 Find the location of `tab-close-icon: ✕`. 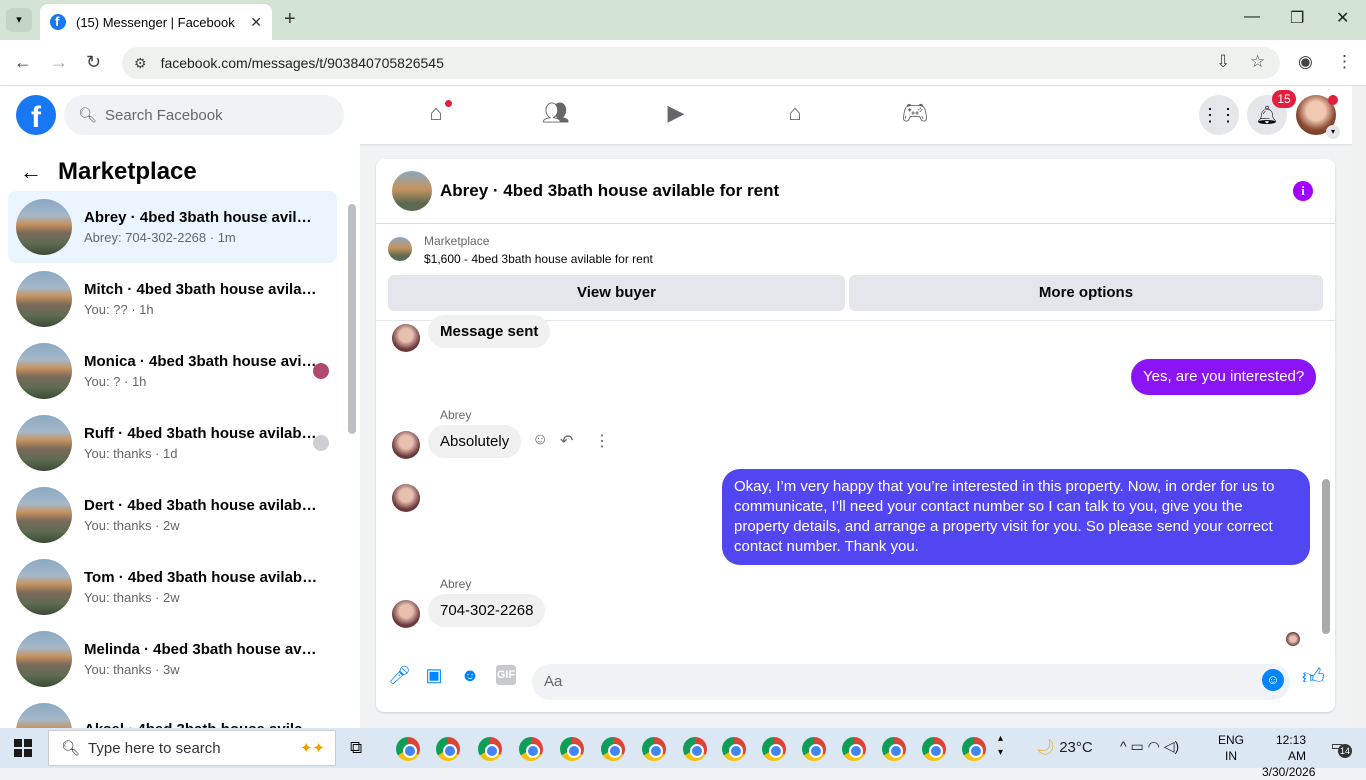

tab-close-icon: ✕ is located at coordinates (256, 22).